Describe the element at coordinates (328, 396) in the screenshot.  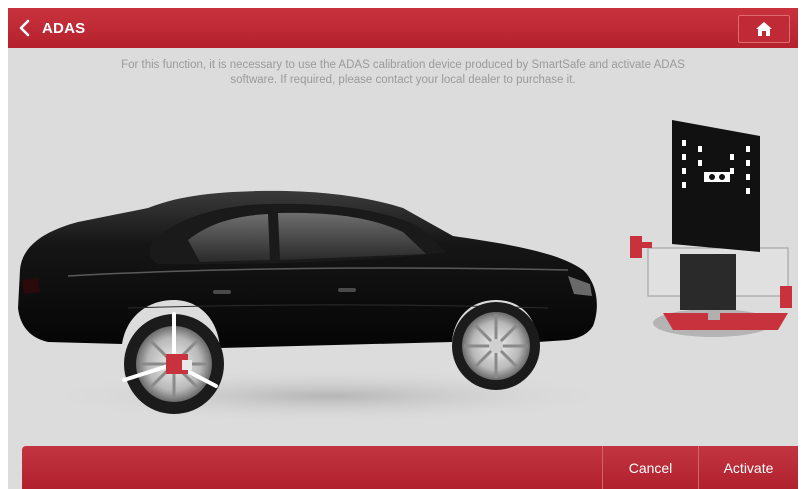
I see `car-shadow` at that location.